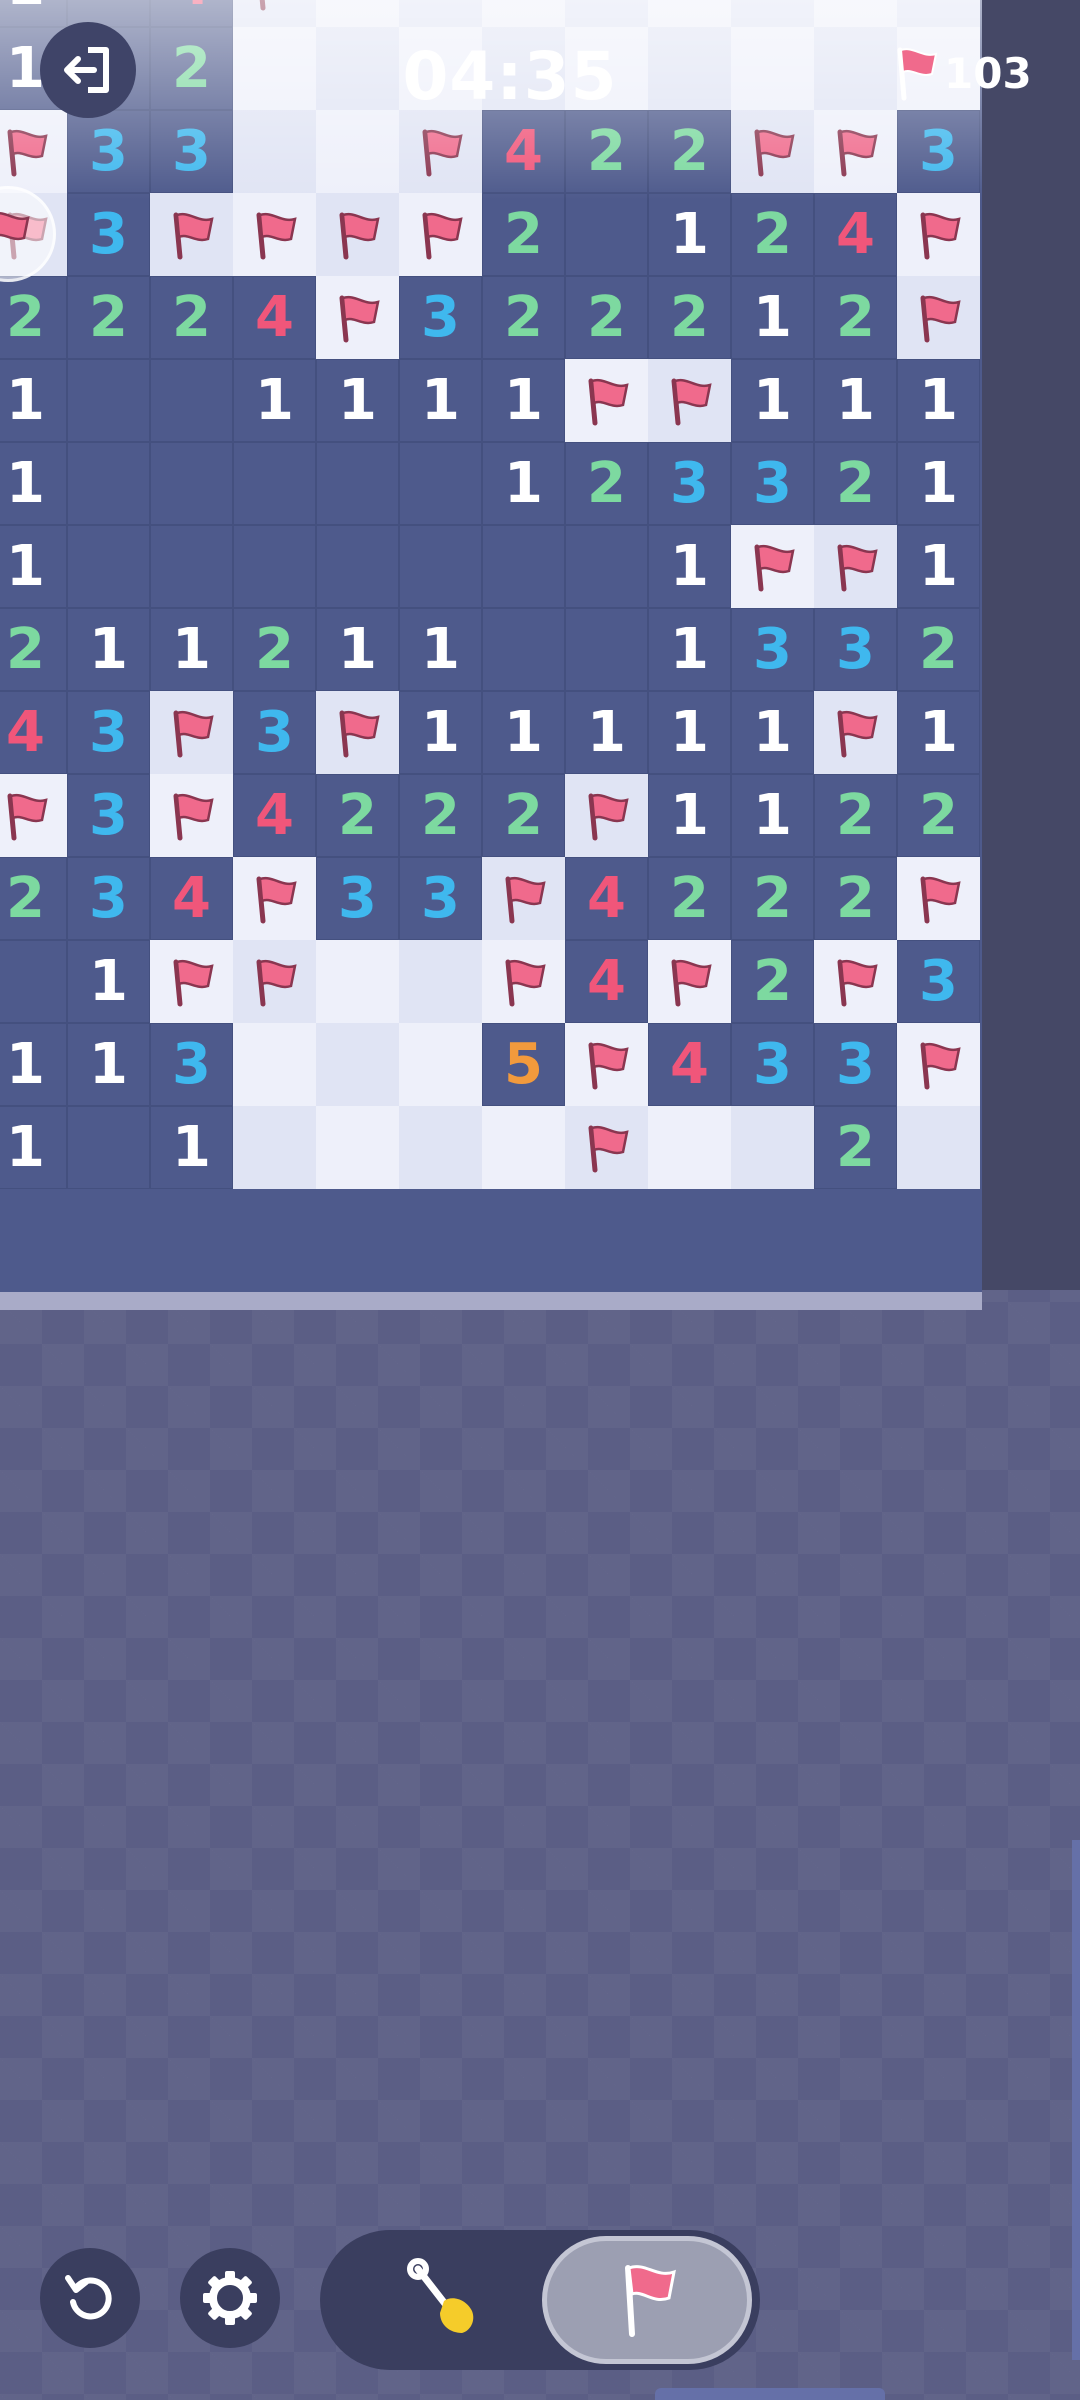  What do you see at coordinates (230, 2298) in the screenshot?
I see `settings-button` at bounding box center [230, 2298].